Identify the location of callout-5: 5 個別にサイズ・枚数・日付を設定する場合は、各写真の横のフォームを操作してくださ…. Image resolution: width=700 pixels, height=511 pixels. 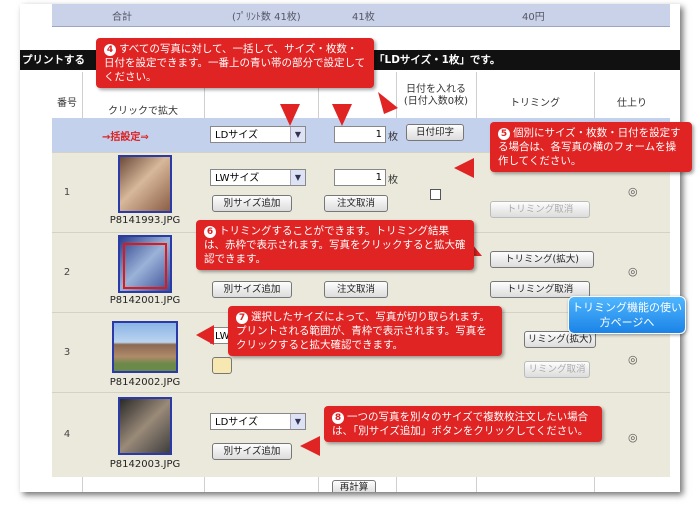
(591, 147).